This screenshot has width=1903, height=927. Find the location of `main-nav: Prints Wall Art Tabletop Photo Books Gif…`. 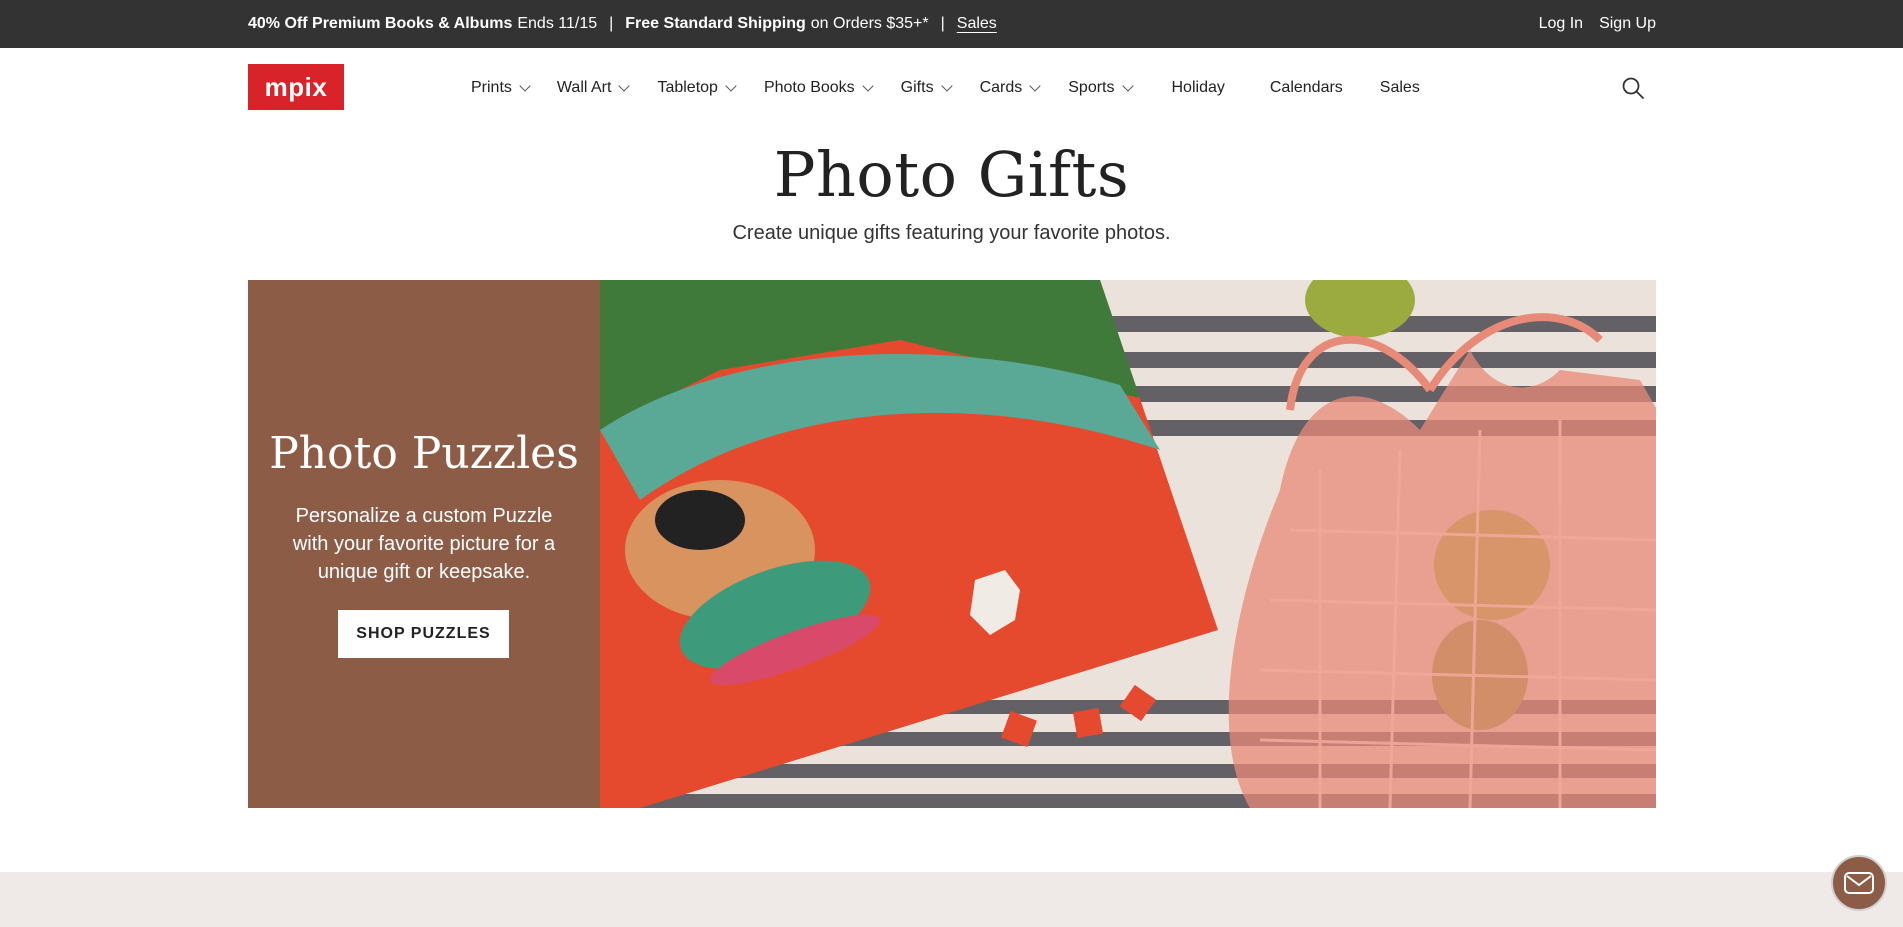

main-nav: Prints Wall Art Tabletop Photo Books Gif… is located at coordinates (945, 88).